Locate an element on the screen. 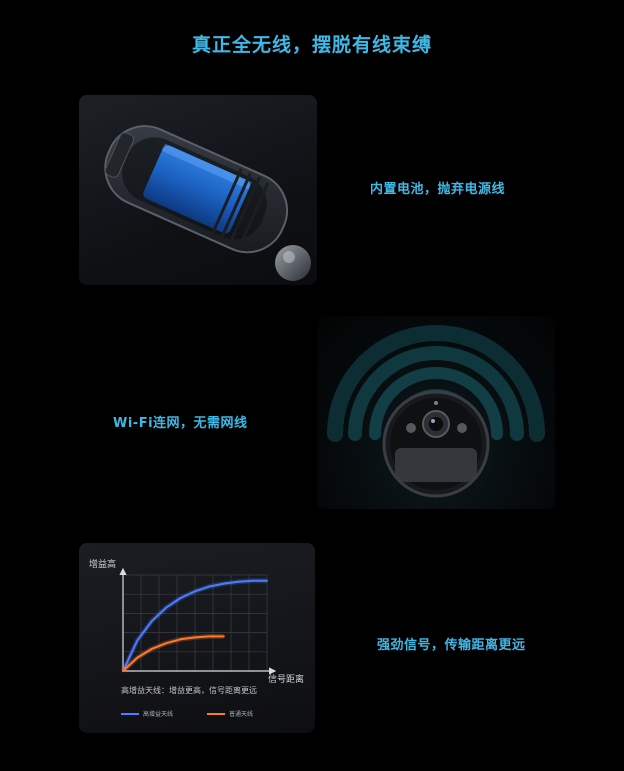  wifi-camera-image is located at coordinates (436, 412).